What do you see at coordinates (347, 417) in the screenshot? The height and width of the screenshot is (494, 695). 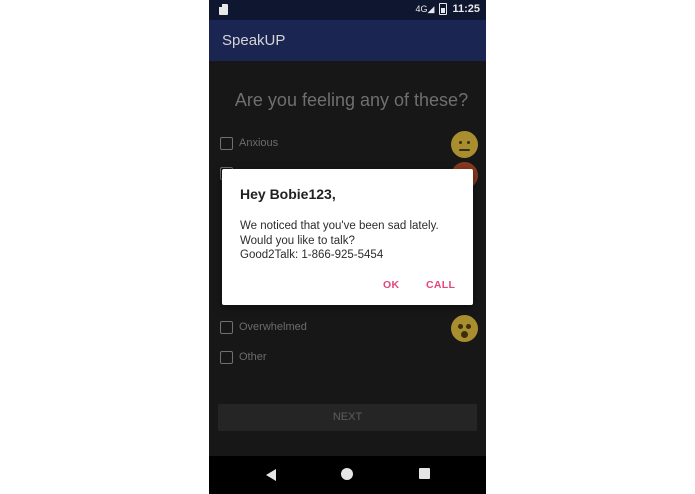 I see `next-button: NEXT` at bounding box center [347, 417].